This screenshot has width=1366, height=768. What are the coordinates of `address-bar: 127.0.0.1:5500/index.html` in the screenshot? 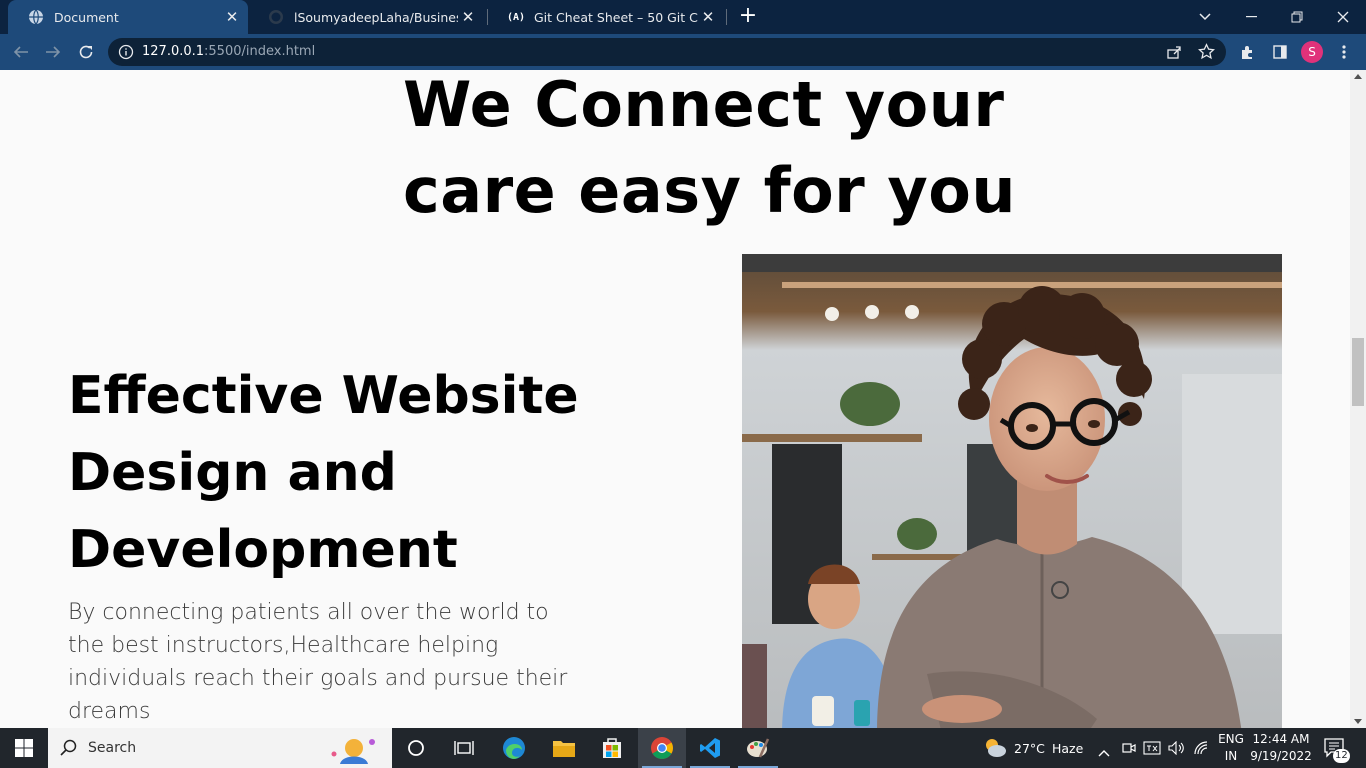 It's located at (667, 52).